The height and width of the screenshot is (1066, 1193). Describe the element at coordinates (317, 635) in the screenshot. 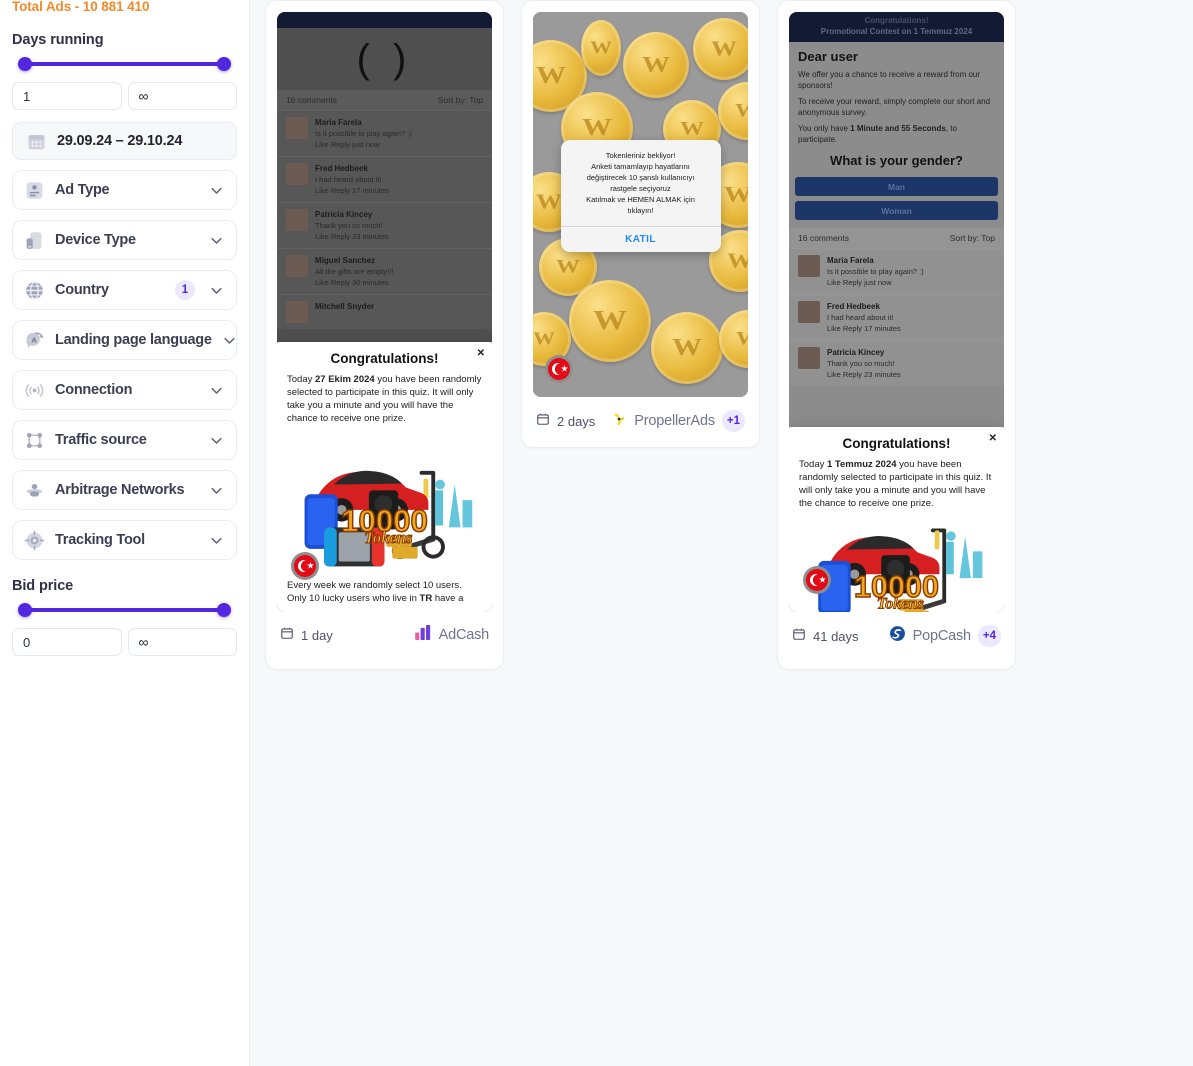

I see `ad-days-running: 1 day` at that location.